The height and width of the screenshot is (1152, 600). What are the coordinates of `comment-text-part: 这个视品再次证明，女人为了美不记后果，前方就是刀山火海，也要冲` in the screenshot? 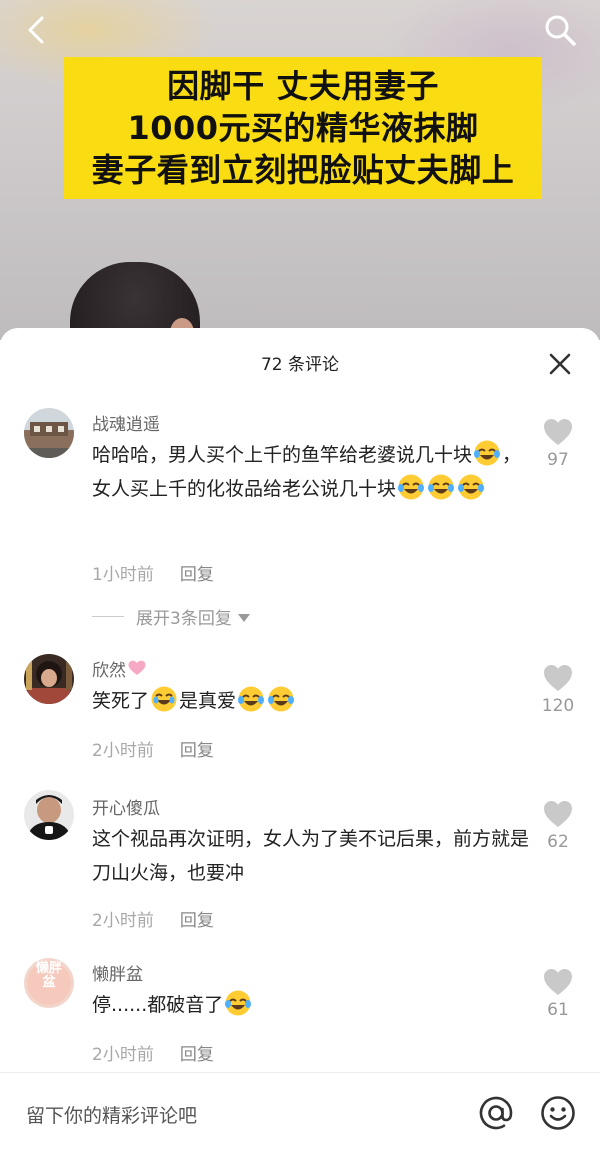 It's located at (311, 856).